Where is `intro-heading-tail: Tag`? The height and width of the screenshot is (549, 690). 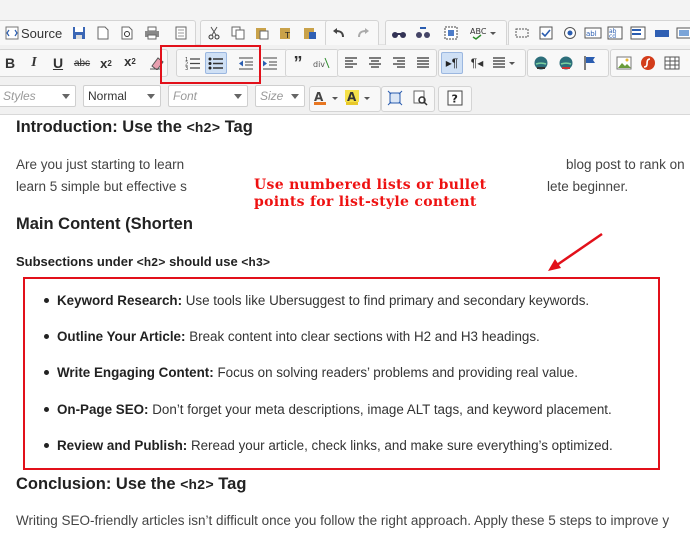
intro-heading-tail: Tag is located at coordinates (236, 127).